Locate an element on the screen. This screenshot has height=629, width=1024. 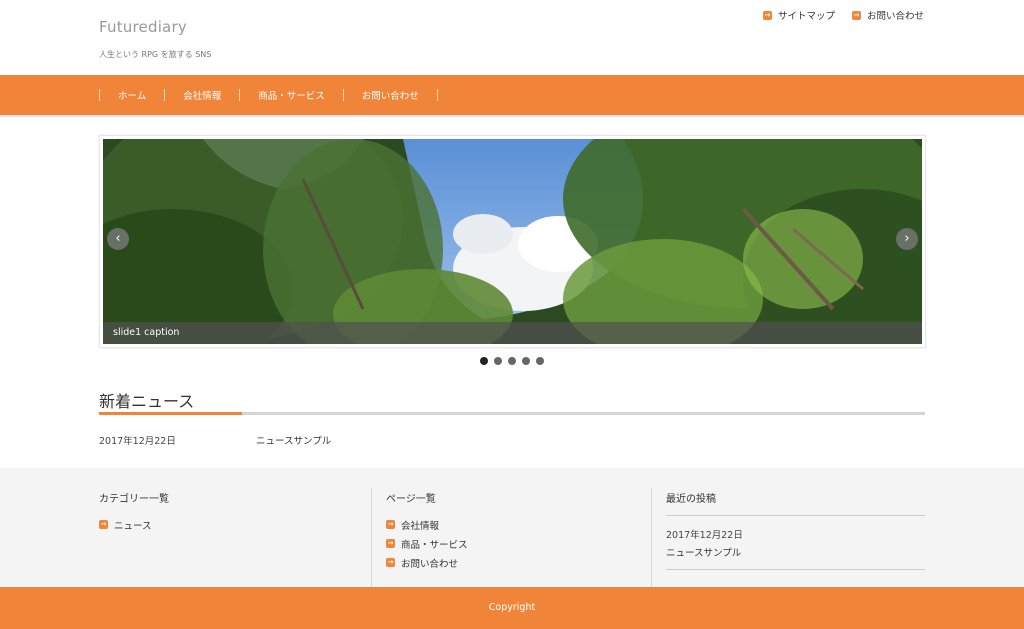
page-item-label: 商品・サービス is located at coordinates (434, 545).